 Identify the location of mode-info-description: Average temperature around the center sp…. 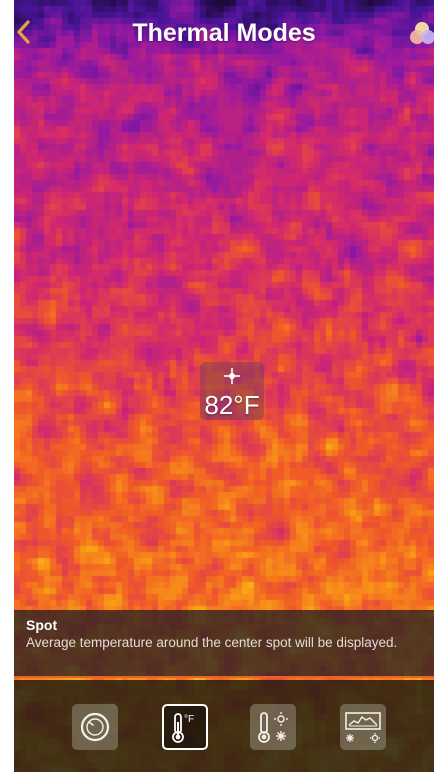
(212, 642).